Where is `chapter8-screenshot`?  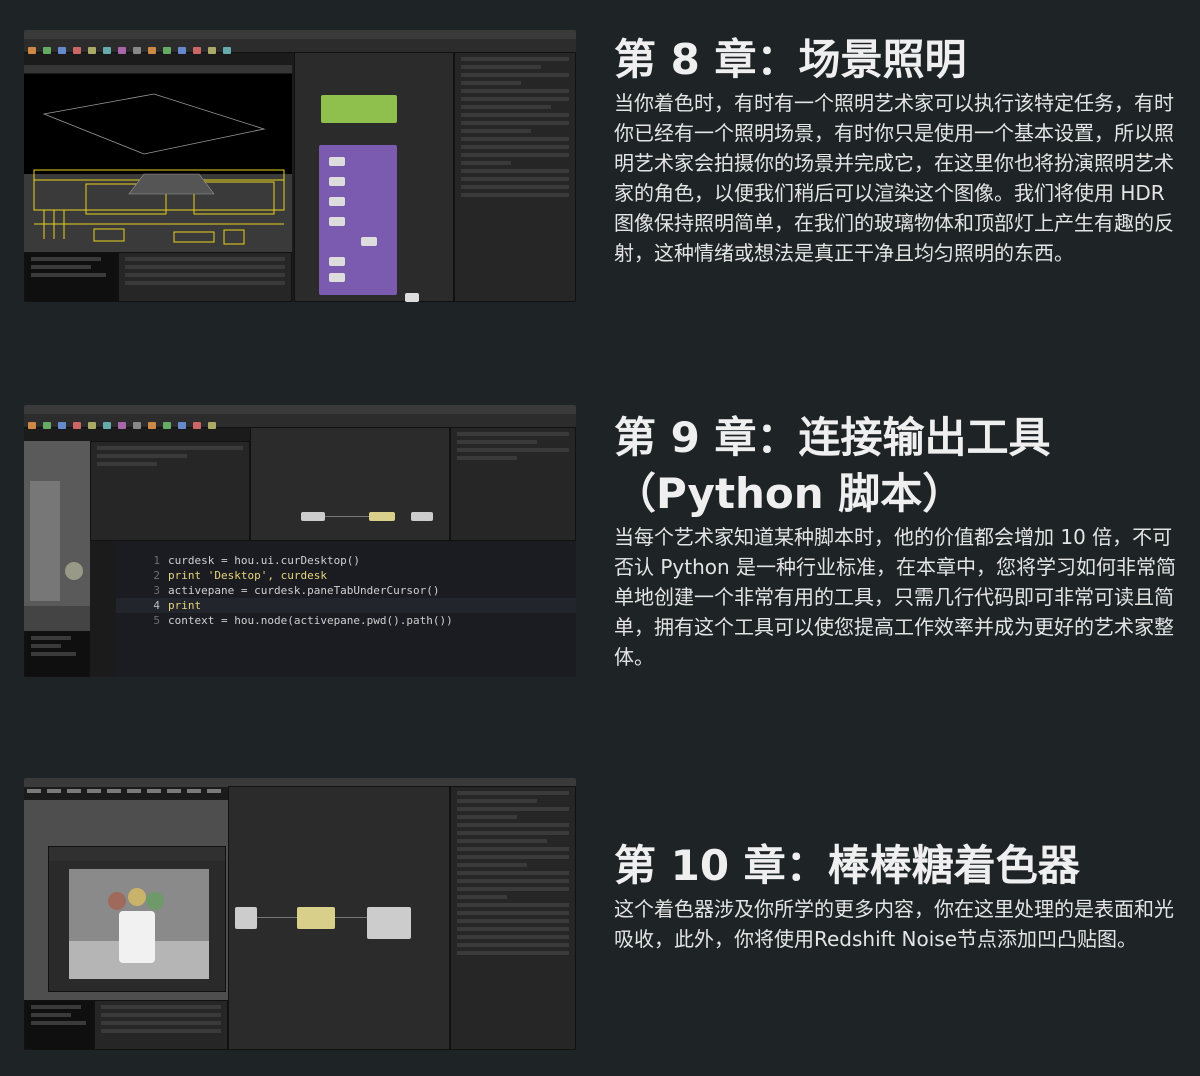
chapter8-screenshot is located at coordinates (300, 166).